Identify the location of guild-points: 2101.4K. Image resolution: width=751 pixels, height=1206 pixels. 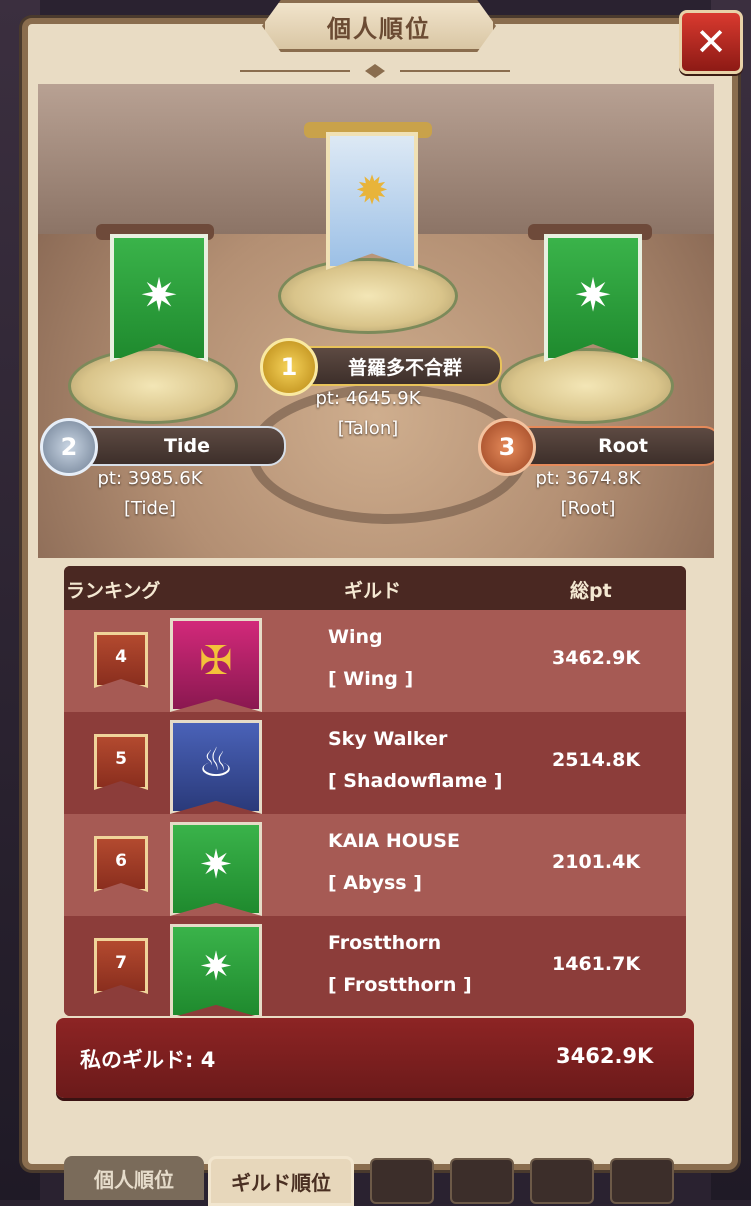
(596, 862).